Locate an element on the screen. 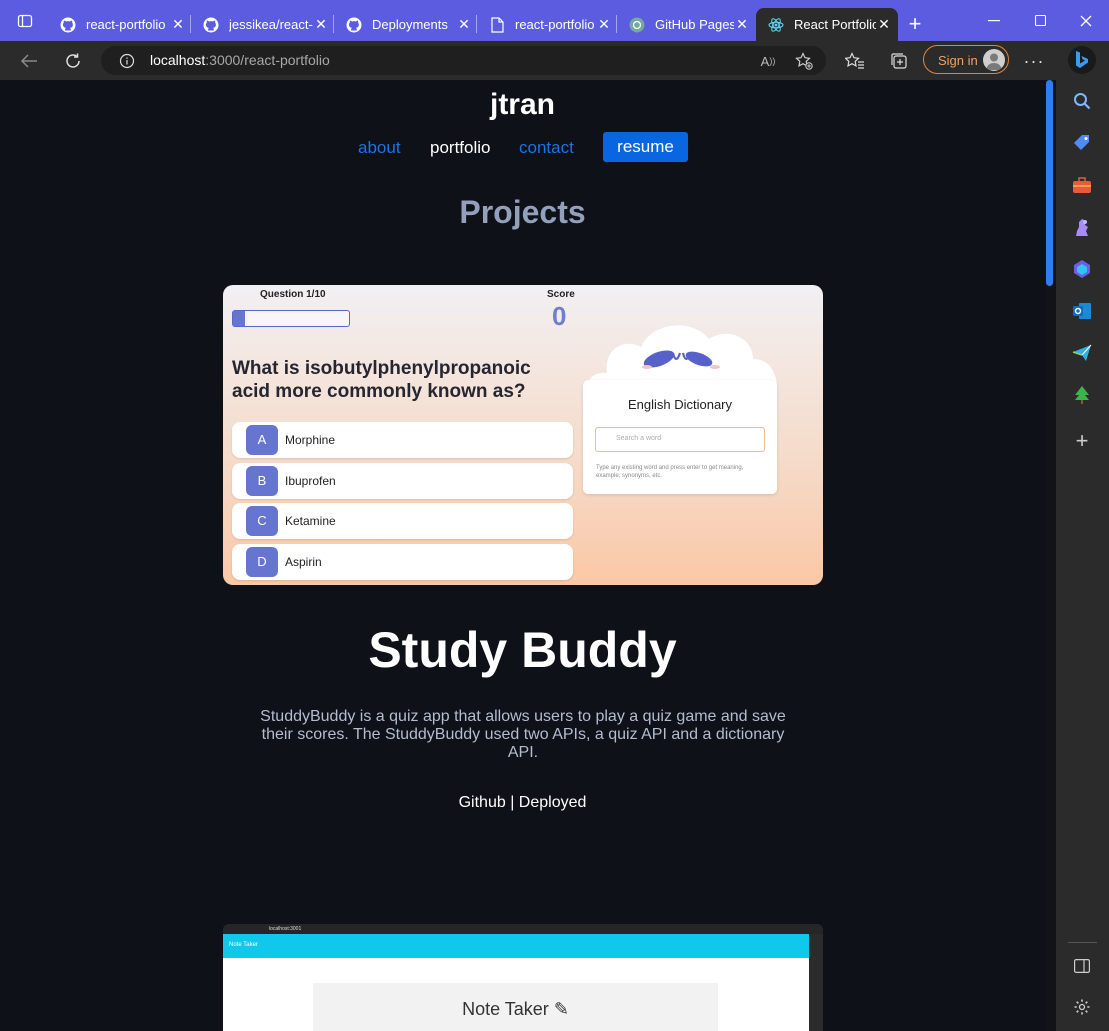  settings-gear-icon is located at coordinates (1082, 1007).